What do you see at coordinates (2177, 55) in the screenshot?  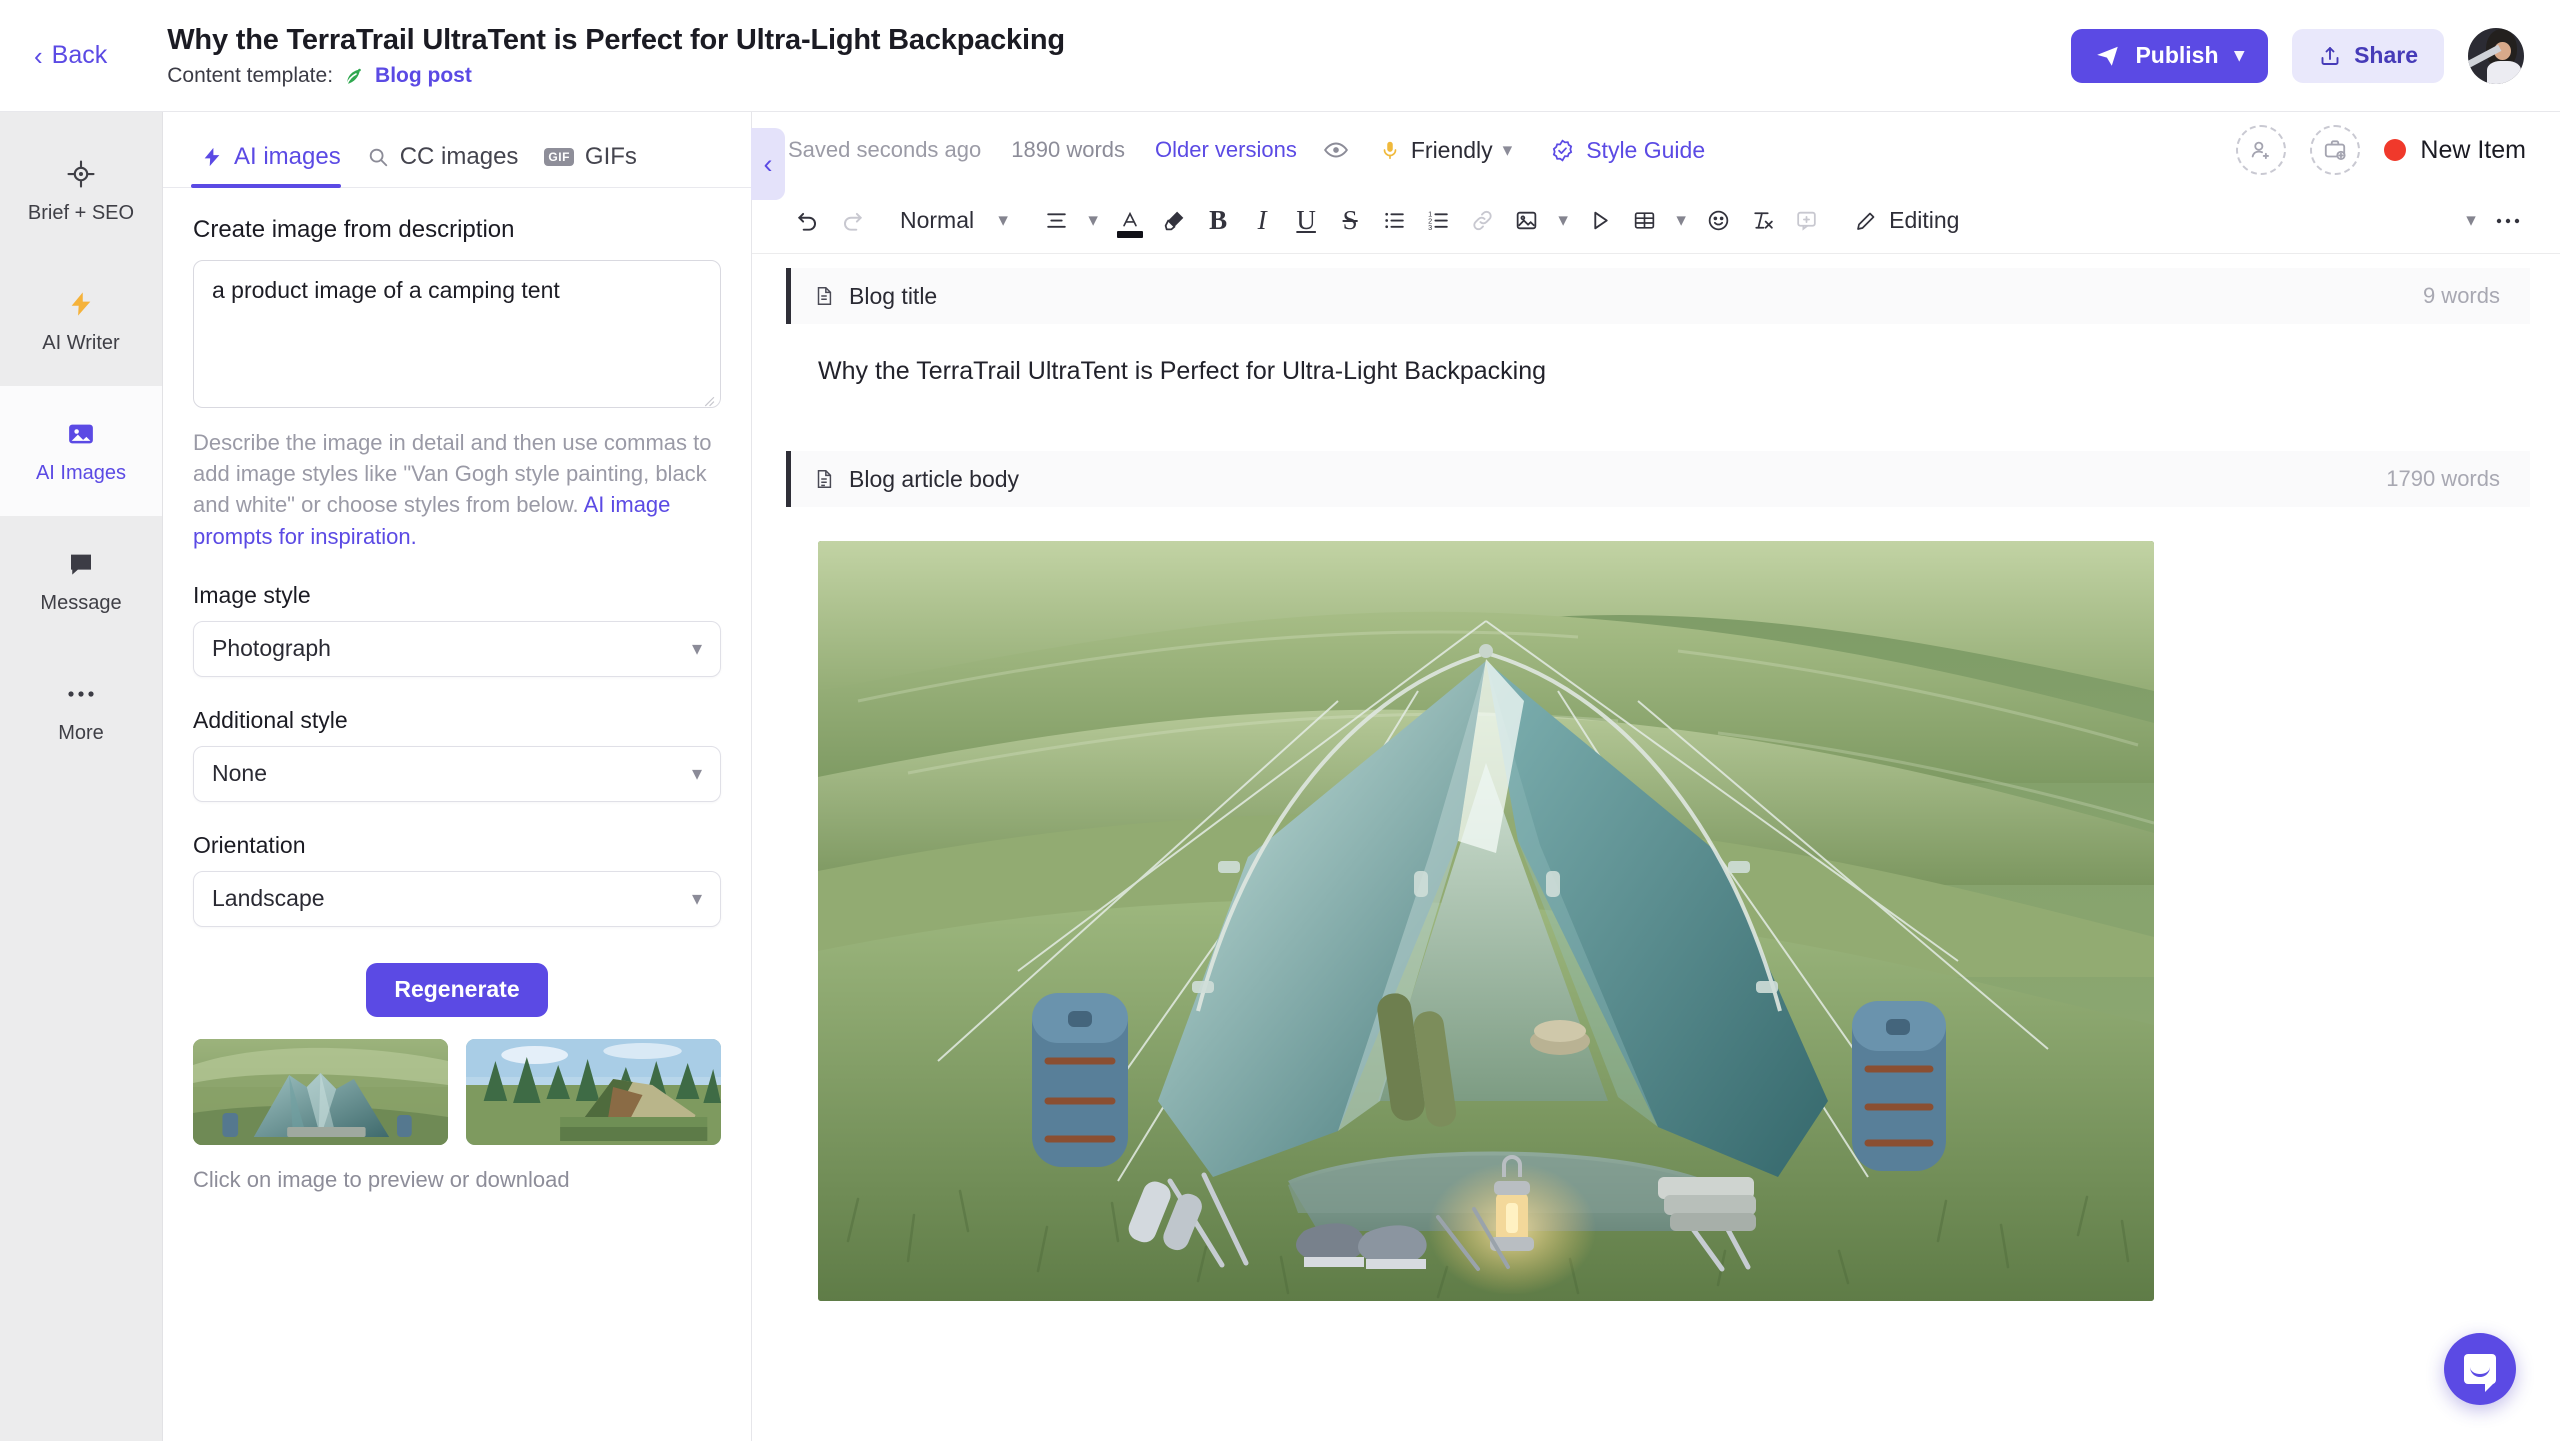 I see `publish-label: Publish` at bounding box center [2177, 55].